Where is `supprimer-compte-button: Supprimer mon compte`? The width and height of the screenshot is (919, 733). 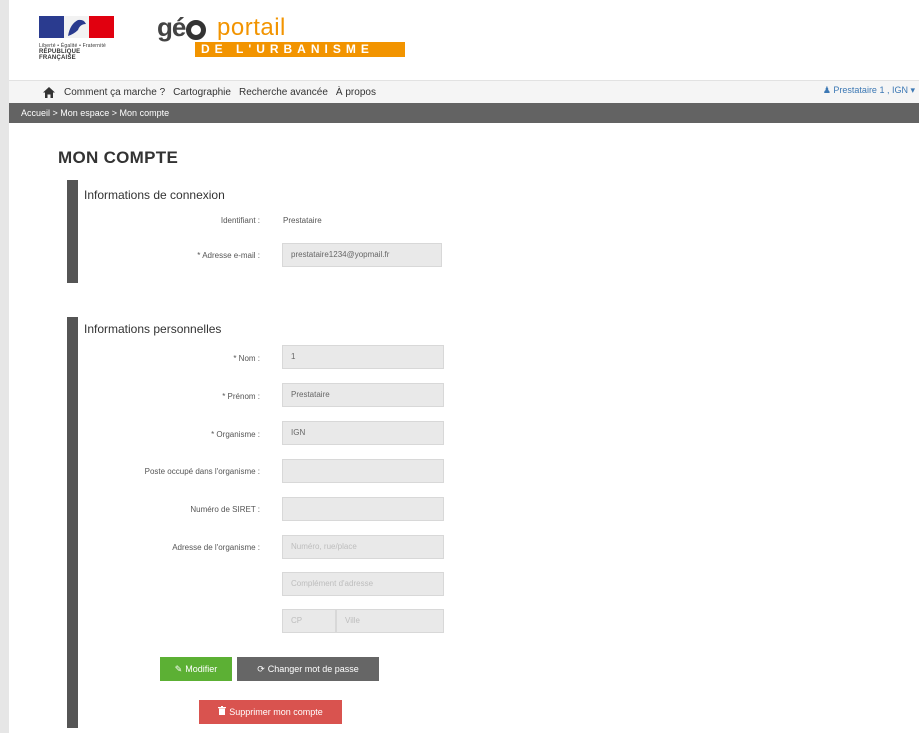
supprimer-compte-button: Supprimer mon compte is located at coordinates (270, 712).